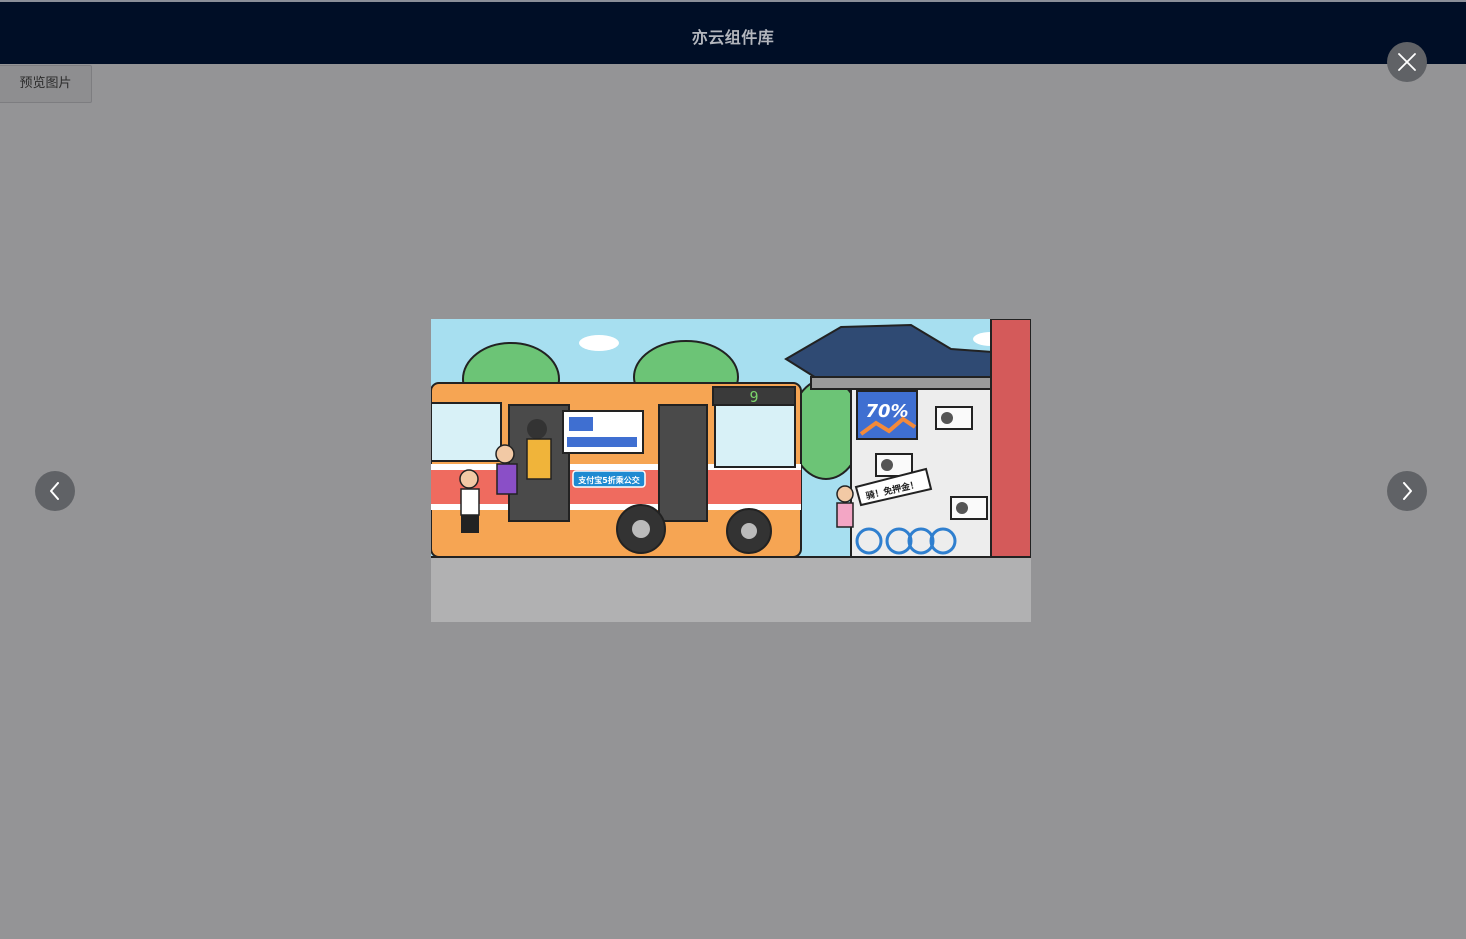  I want to click on app-title: 亦云组件库, so click(733, 37).